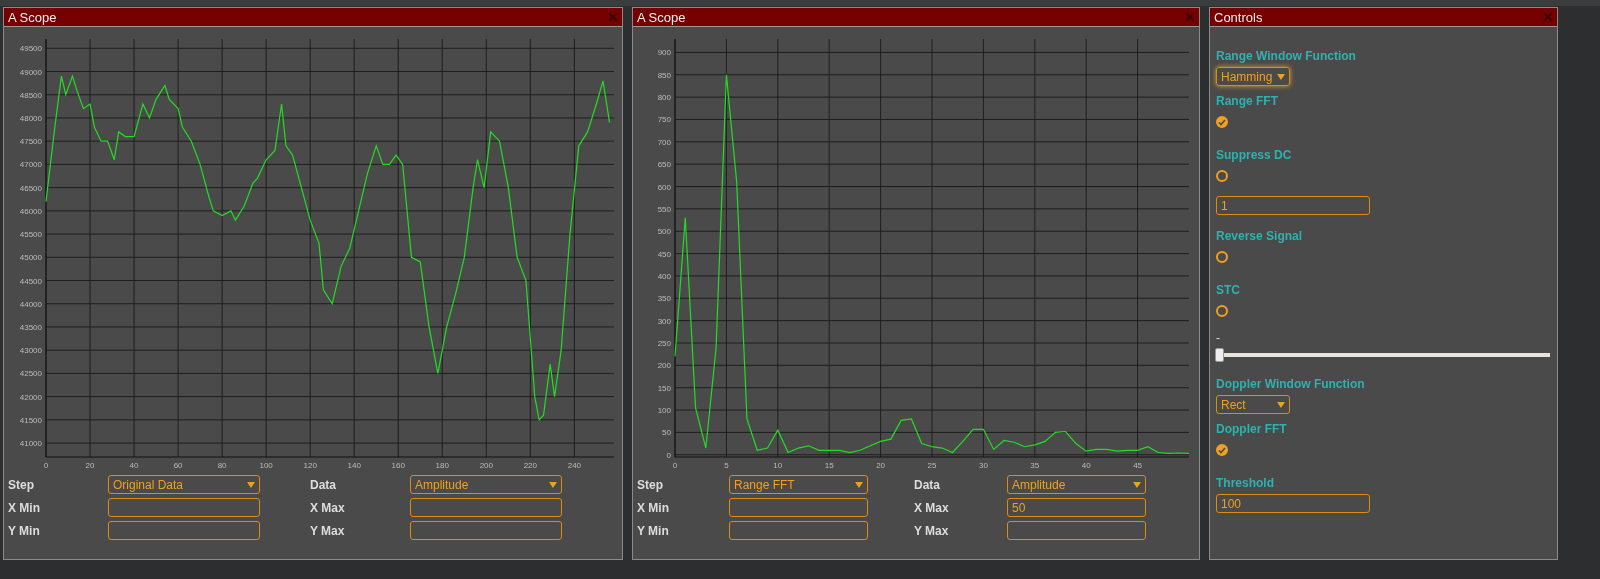 The image size is (1600, 579). Describe the element at coordinates (1245, 483) in the screenshot. I see `control-label: Threshold` at that location.